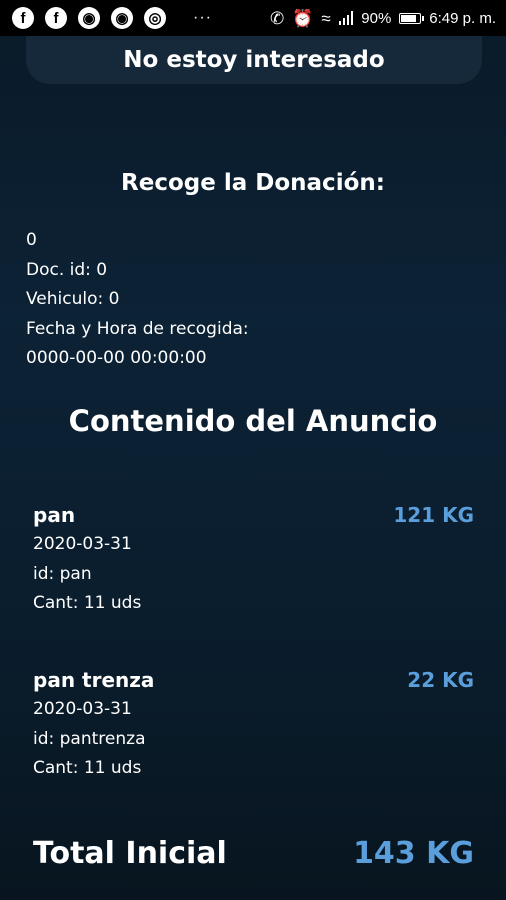 Image resolution: width=506 pixels, height=900 pixels. I want to click on more-notifications-icon: ···, so click(202, 17).